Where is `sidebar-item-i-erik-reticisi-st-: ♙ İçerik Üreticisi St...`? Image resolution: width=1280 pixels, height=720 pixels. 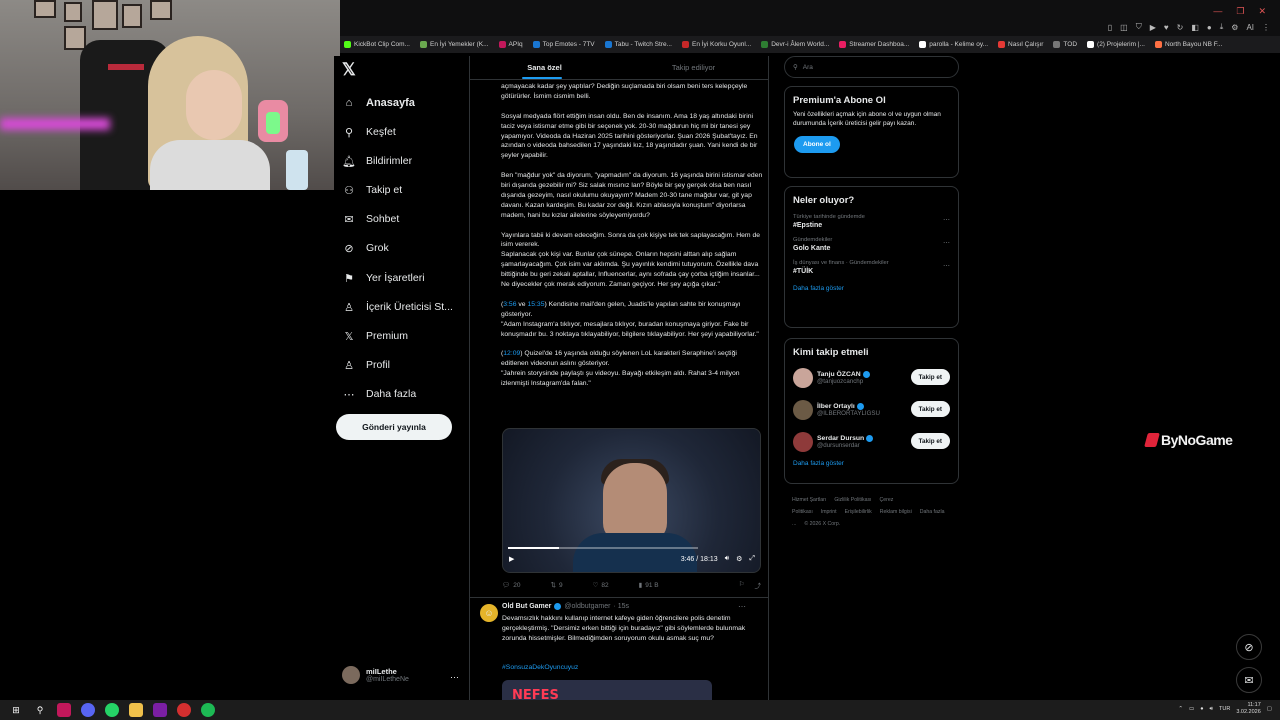 sidebar-item-i-erik-reticisi-st-: ♙ İçerik Üreticisi St... is located at coordinates (397, 307).